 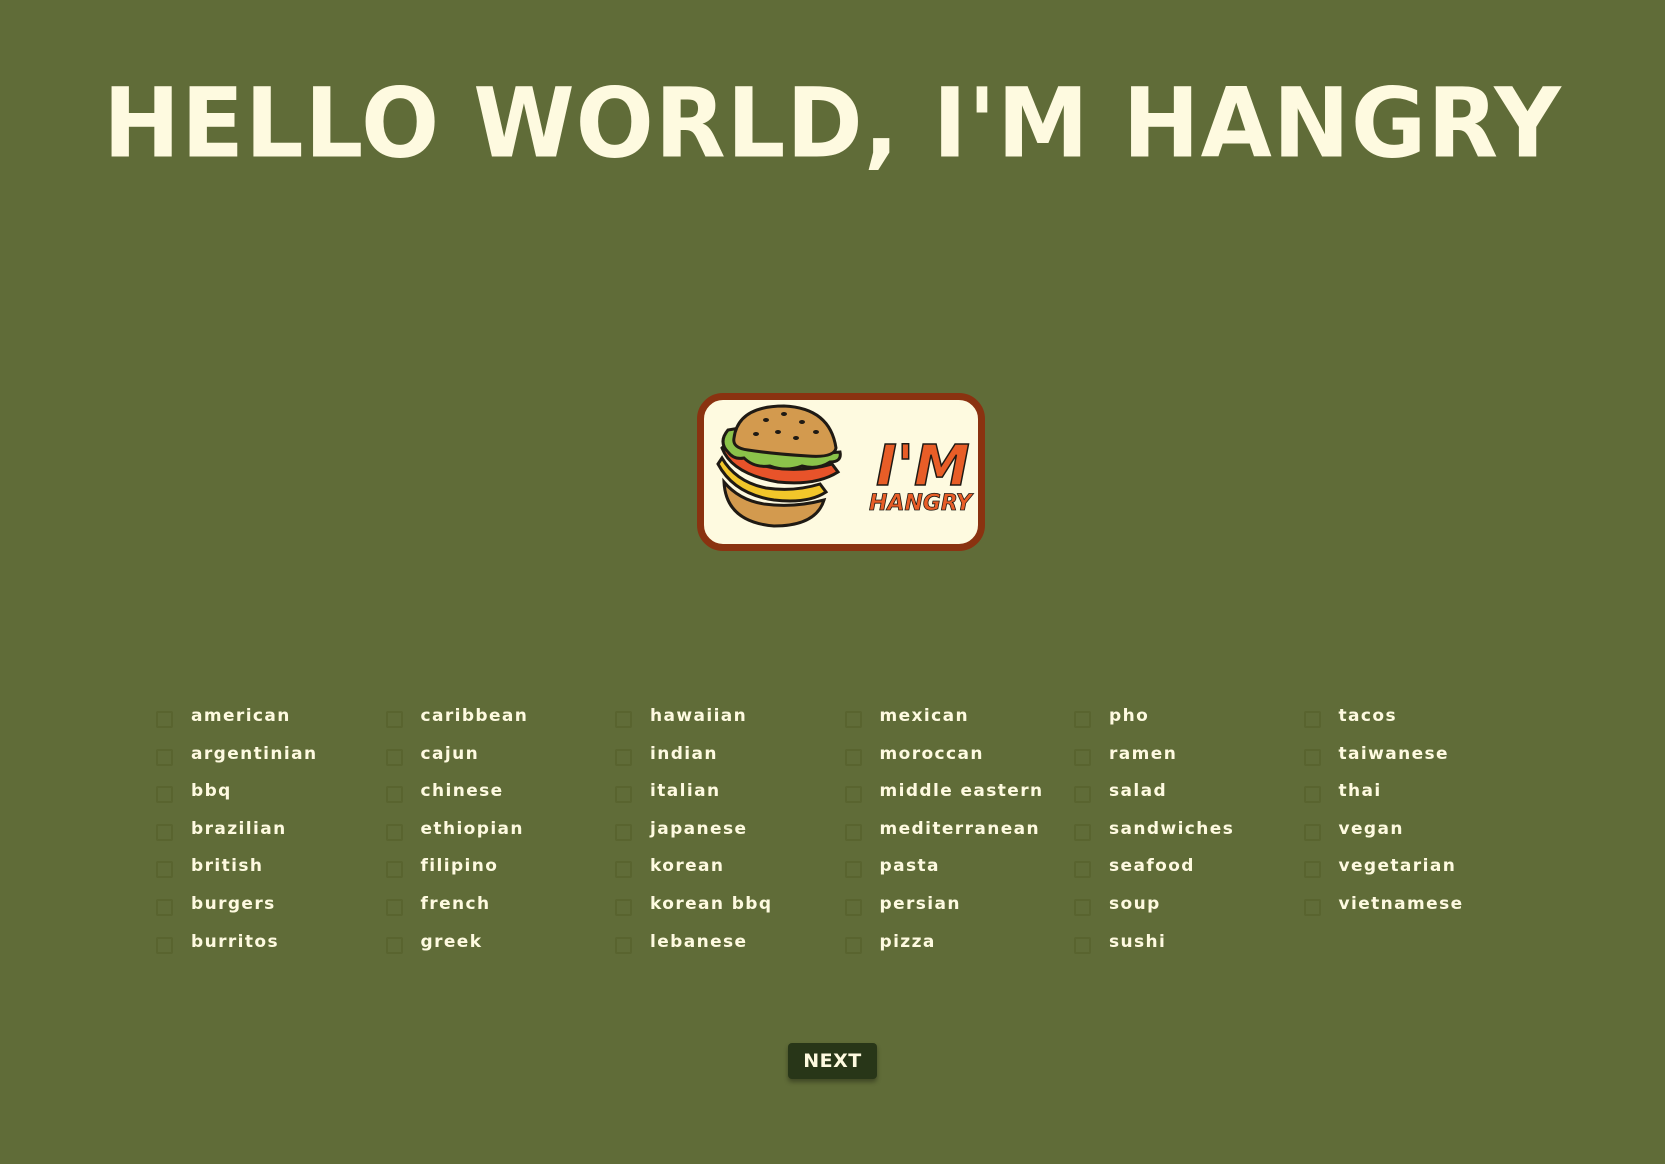 I want to click on cuisine-option: Korean, so click(x=729, y=873).